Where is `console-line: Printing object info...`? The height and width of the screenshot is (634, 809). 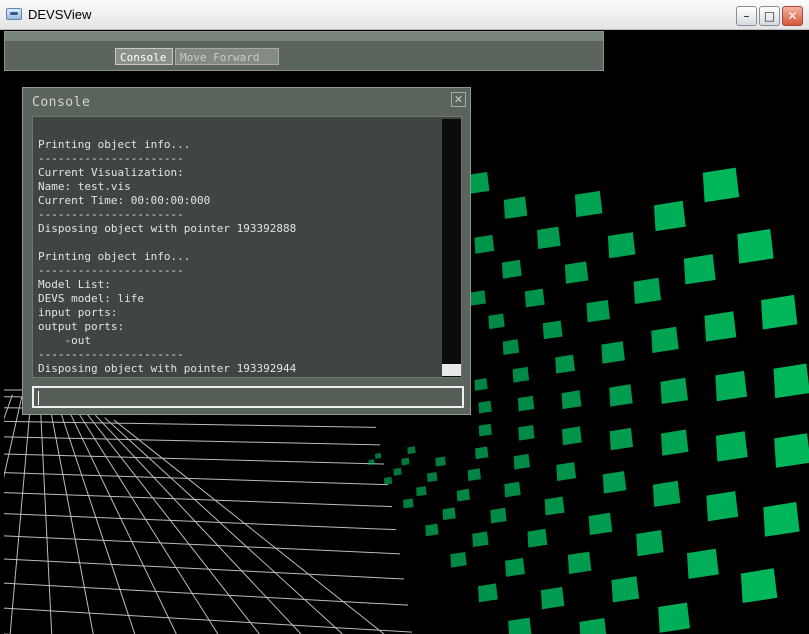
console-line: Printing object info... is located at coordinates (114, 256).